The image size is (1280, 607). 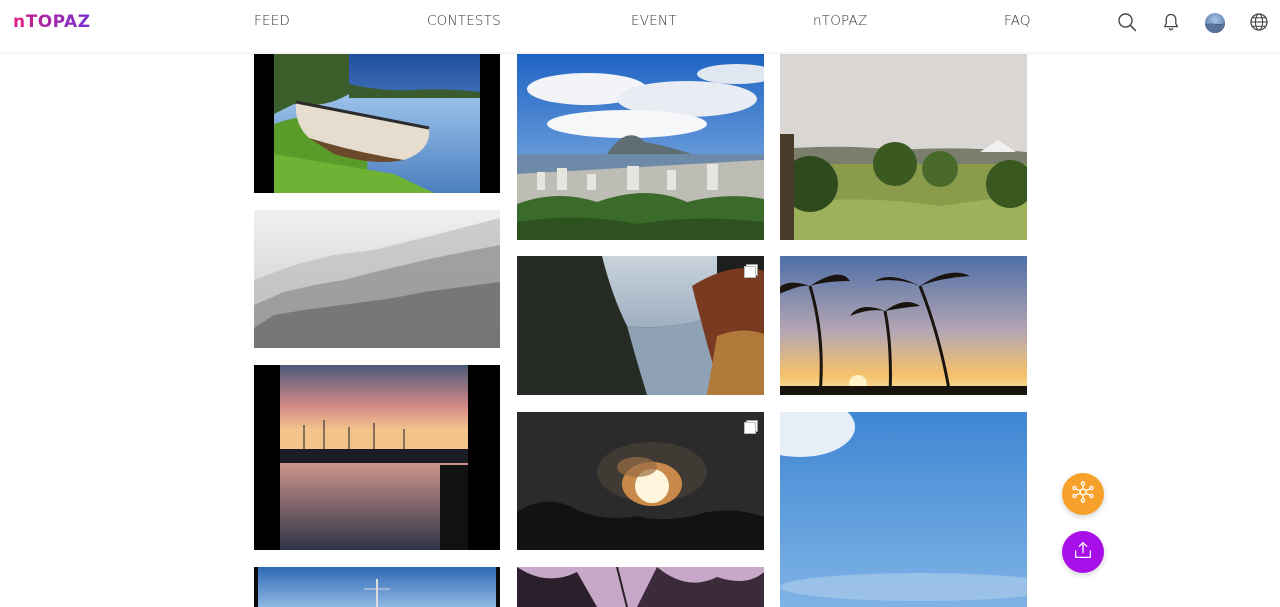 What do you see at coordinates (377, 279) in the screenshot?
I see `photo-snowy-foggy-forest` at bounding box center [377, 279].